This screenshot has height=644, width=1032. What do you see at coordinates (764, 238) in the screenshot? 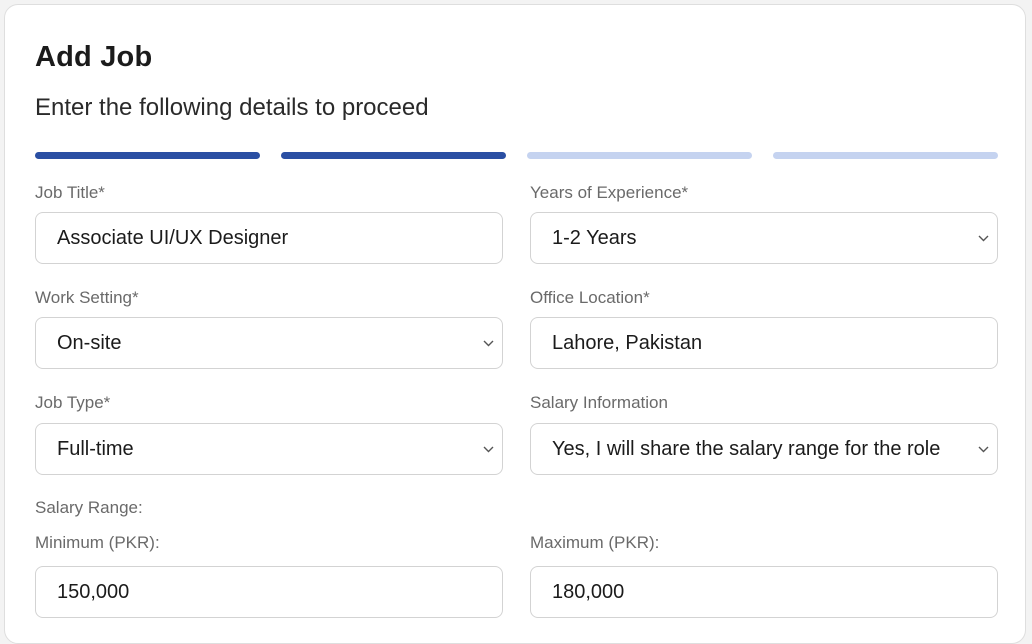
I see `experience-select: 1-2 Years` at bounding box center [764, 238].